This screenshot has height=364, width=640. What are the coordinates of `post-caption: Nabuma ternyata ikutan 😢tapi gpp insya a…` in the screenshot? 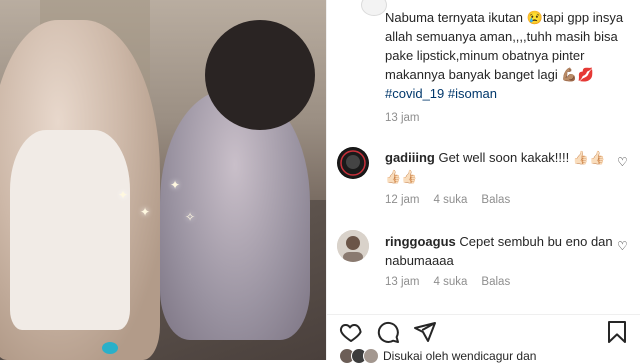 It's located at (510, 55).